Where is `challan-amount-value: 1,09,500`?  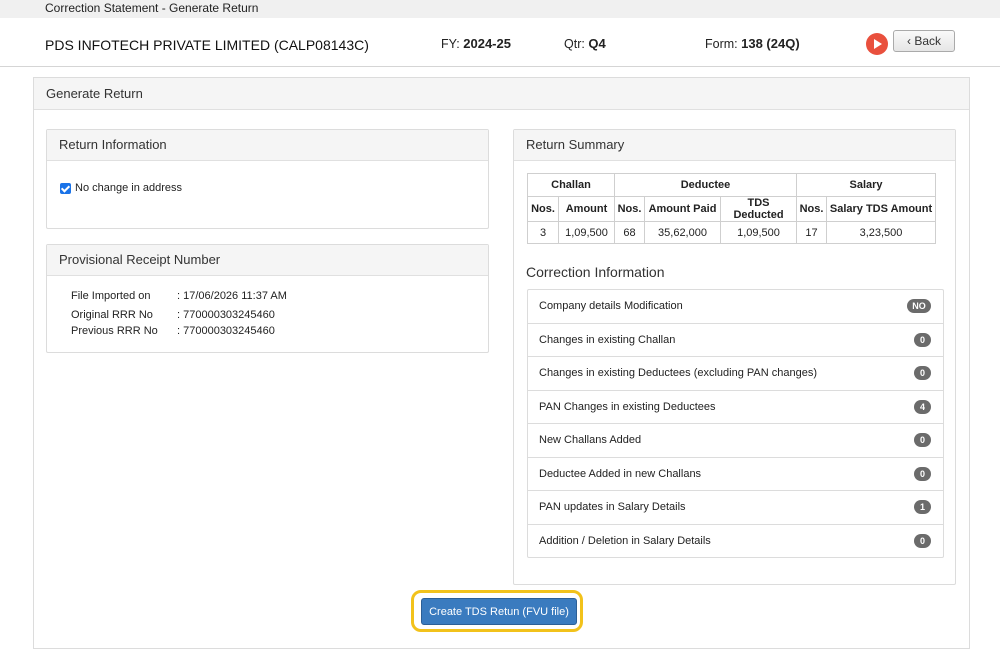
challan-amount-value: 1,09,500 is located at coordinates (586, 232).